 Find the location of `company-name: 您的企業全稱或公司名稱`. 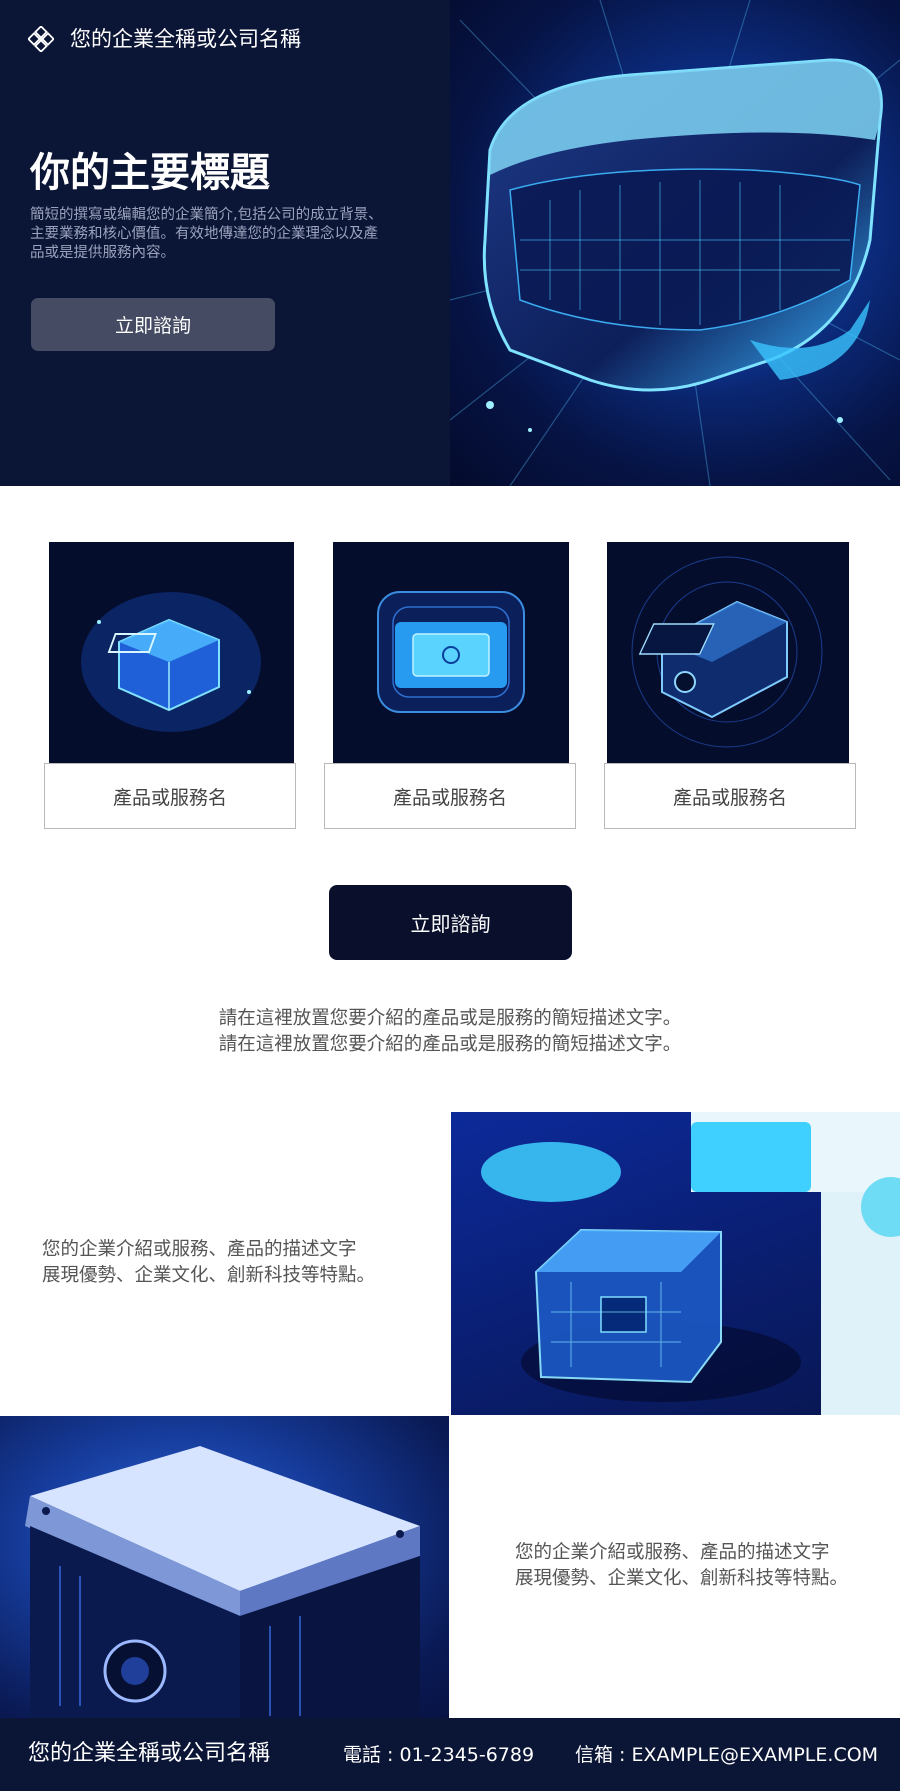

company-name: 您的企業全稱或公司名稱 is located at coordinates (185, 39).